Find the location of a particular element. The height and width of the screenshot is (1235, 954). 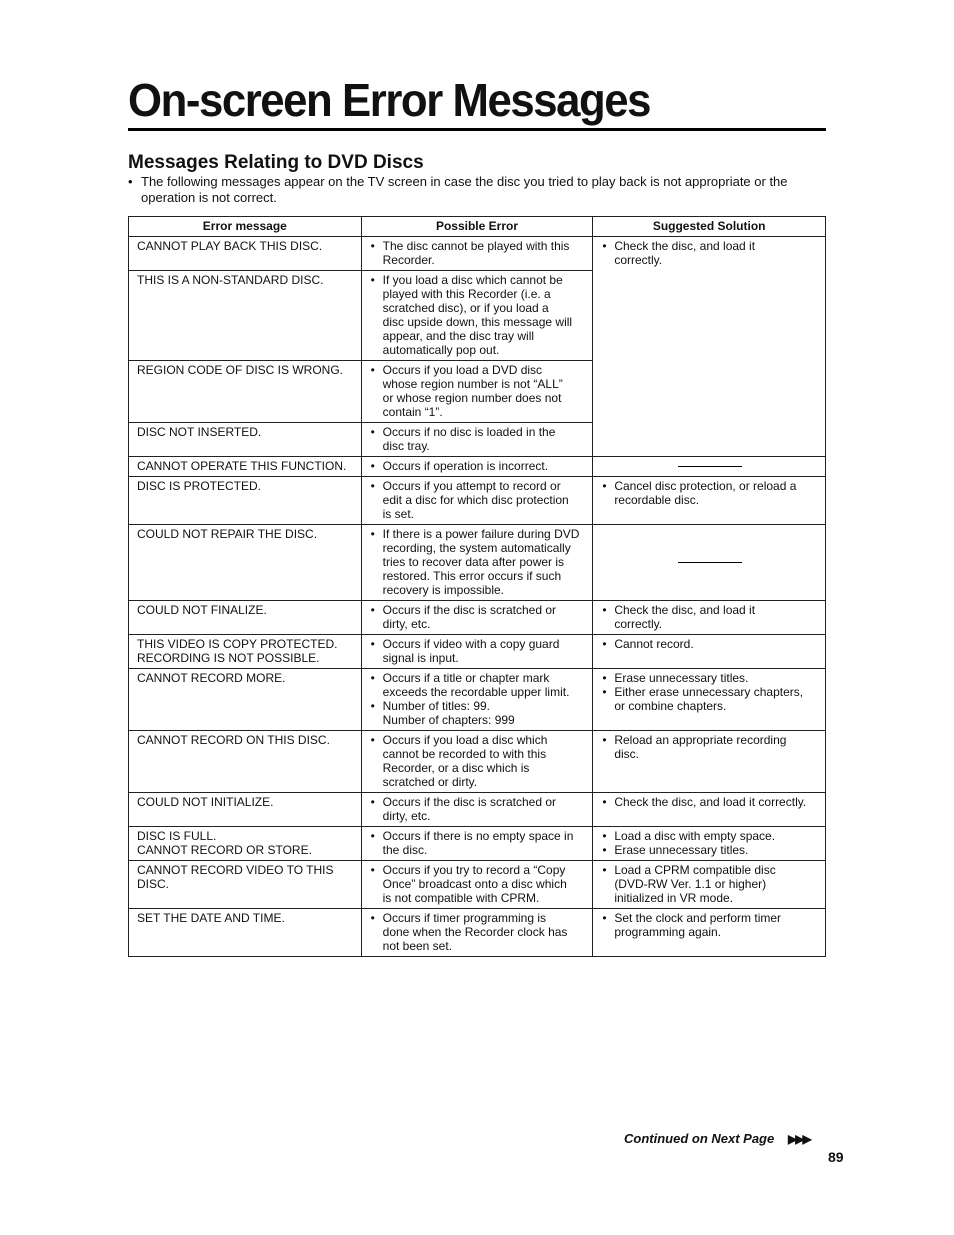

suggested-solution-item: Load a disc with empty space. is located at coordinates (710, 836).